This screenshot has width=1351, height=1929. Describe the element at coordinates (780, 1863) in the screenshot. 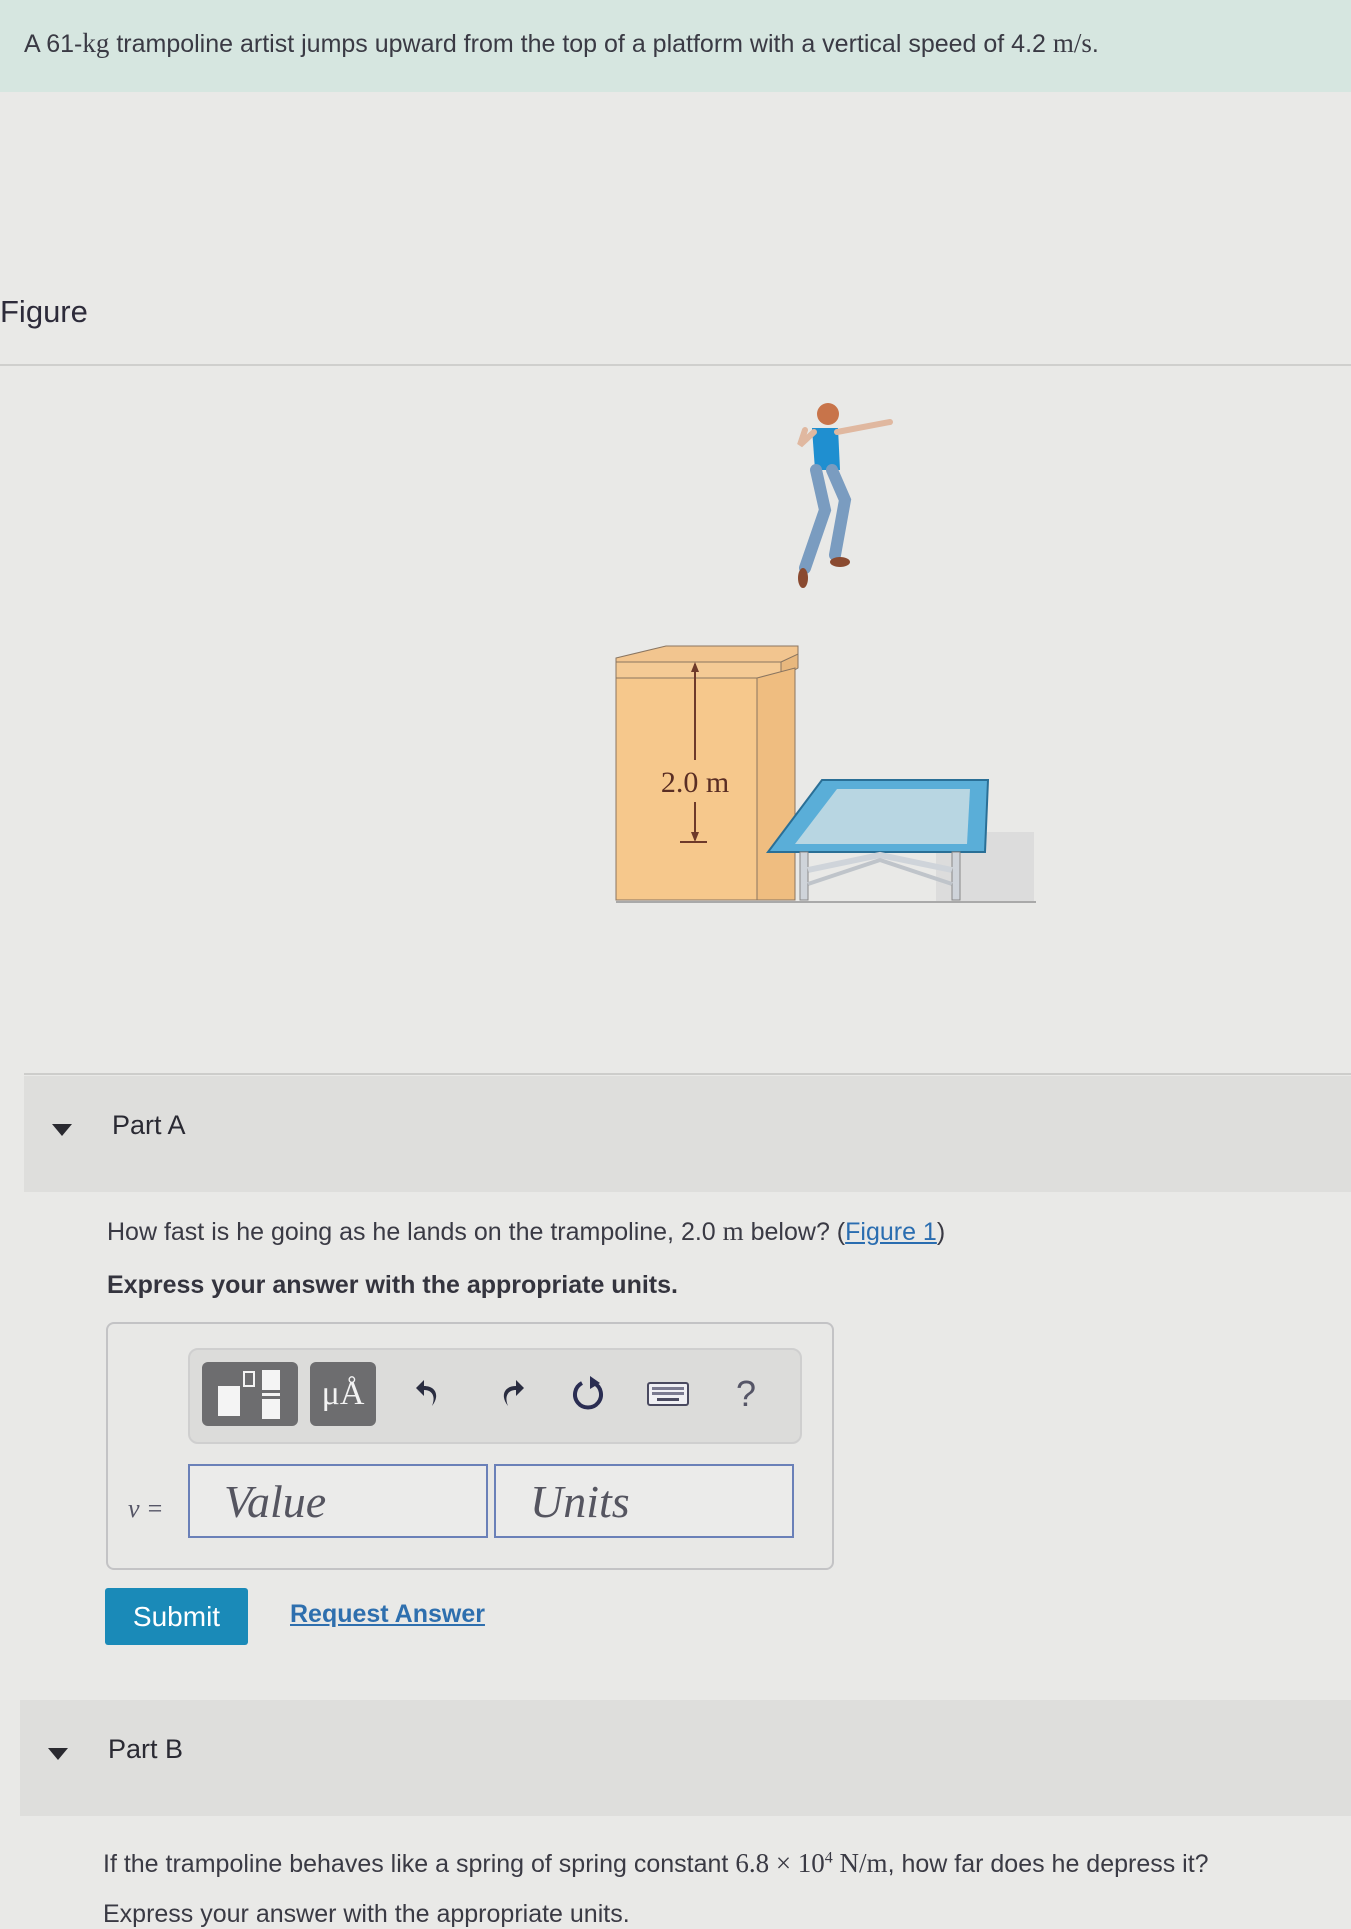

I see `spring-constant: 6.8 × 10` at that location.